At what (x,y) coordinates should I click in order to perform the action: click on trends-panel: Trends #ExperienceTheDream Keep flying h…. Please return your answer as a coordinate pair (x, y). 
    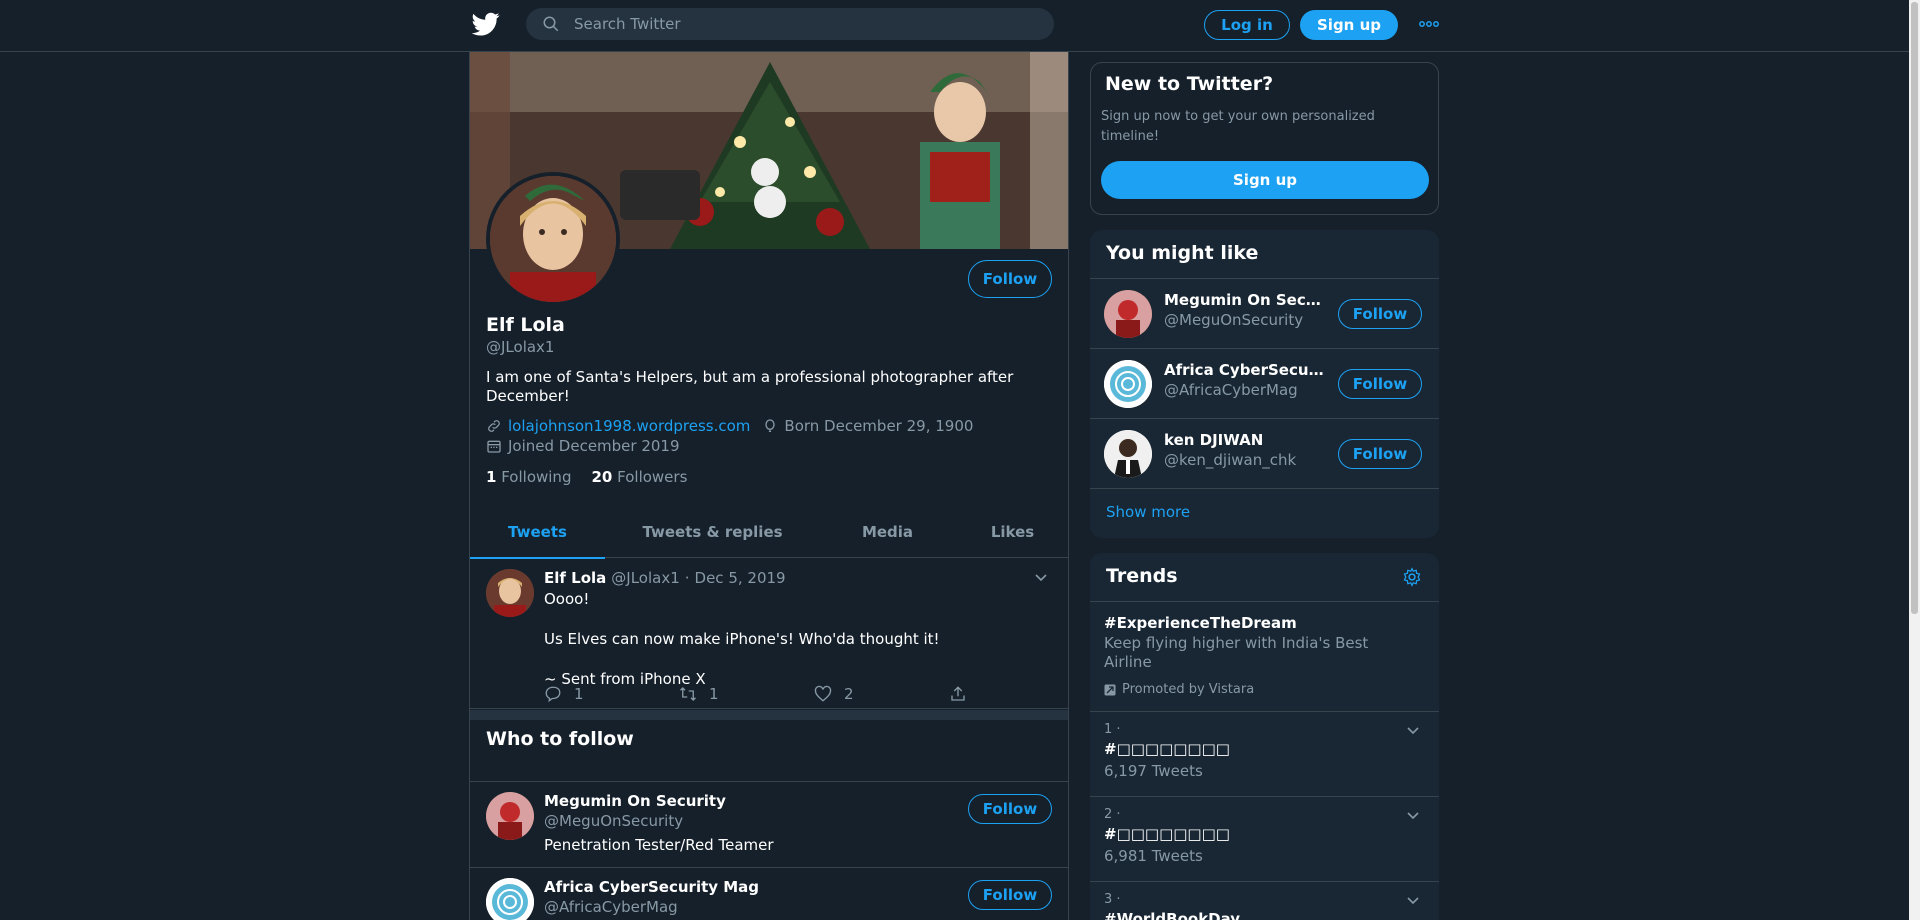
    Looking at the image, I should click on (1264, 736).